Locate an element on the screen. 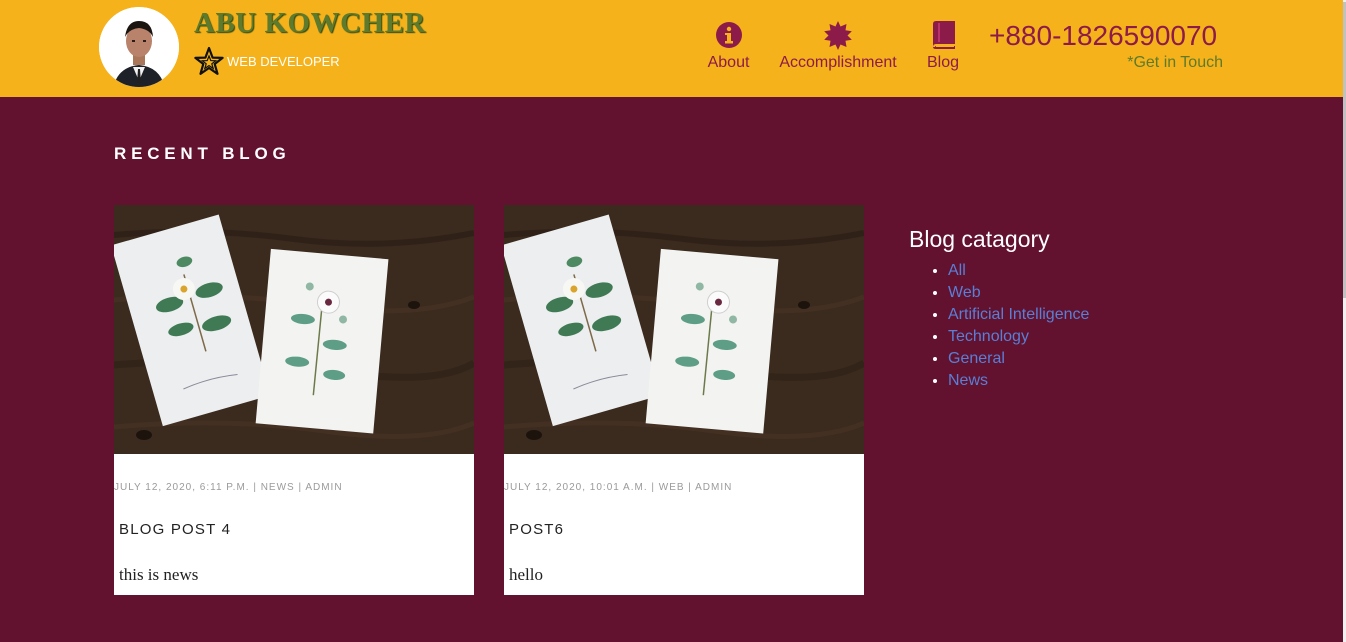  post-excerpt: hello is located at coordinates (526, 574).